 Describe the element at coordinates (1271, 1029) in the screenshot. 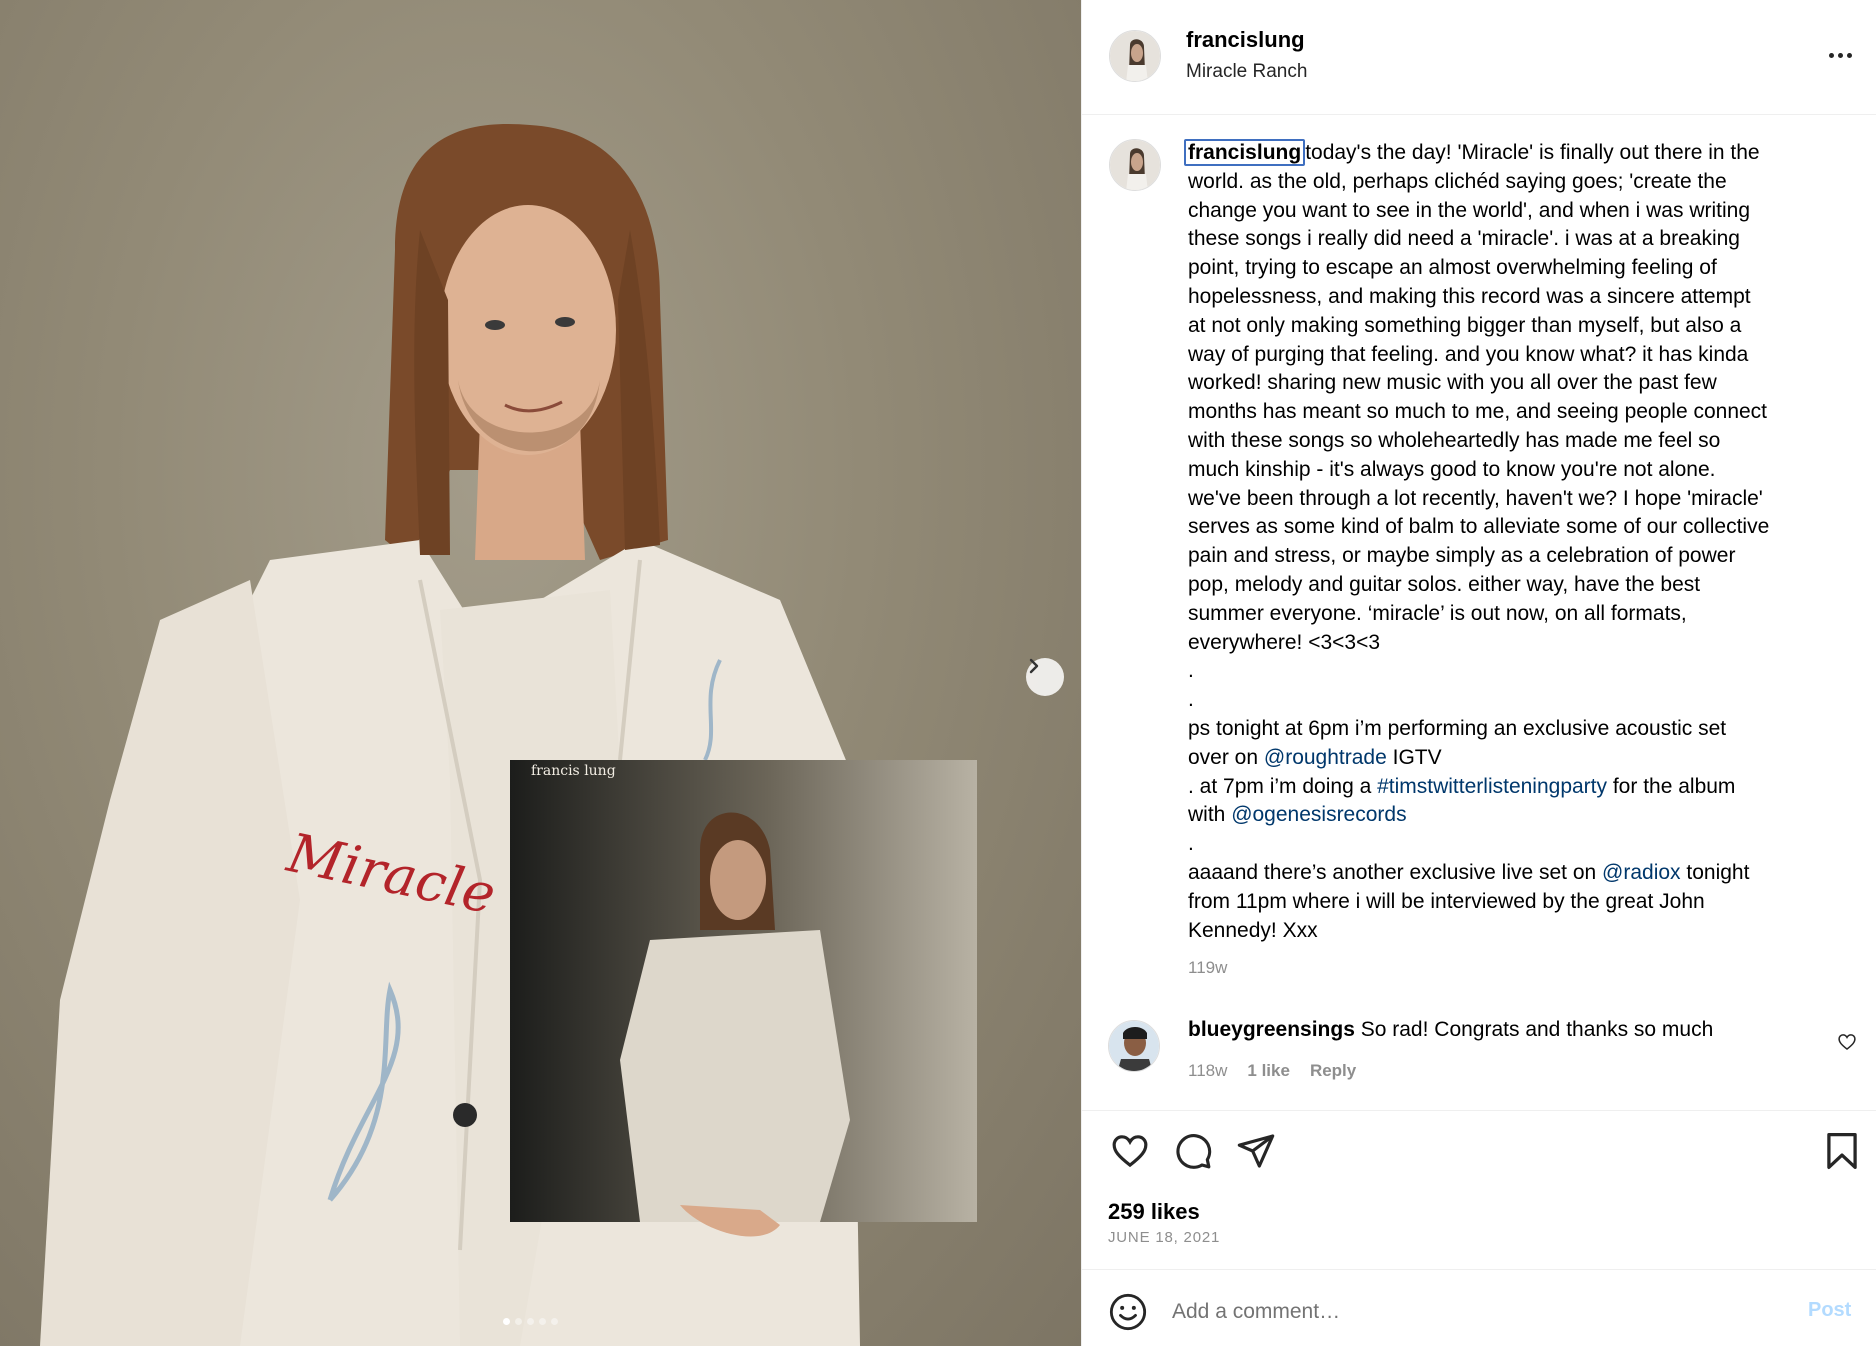

I see `comment-username: blueygreensings` at that location.